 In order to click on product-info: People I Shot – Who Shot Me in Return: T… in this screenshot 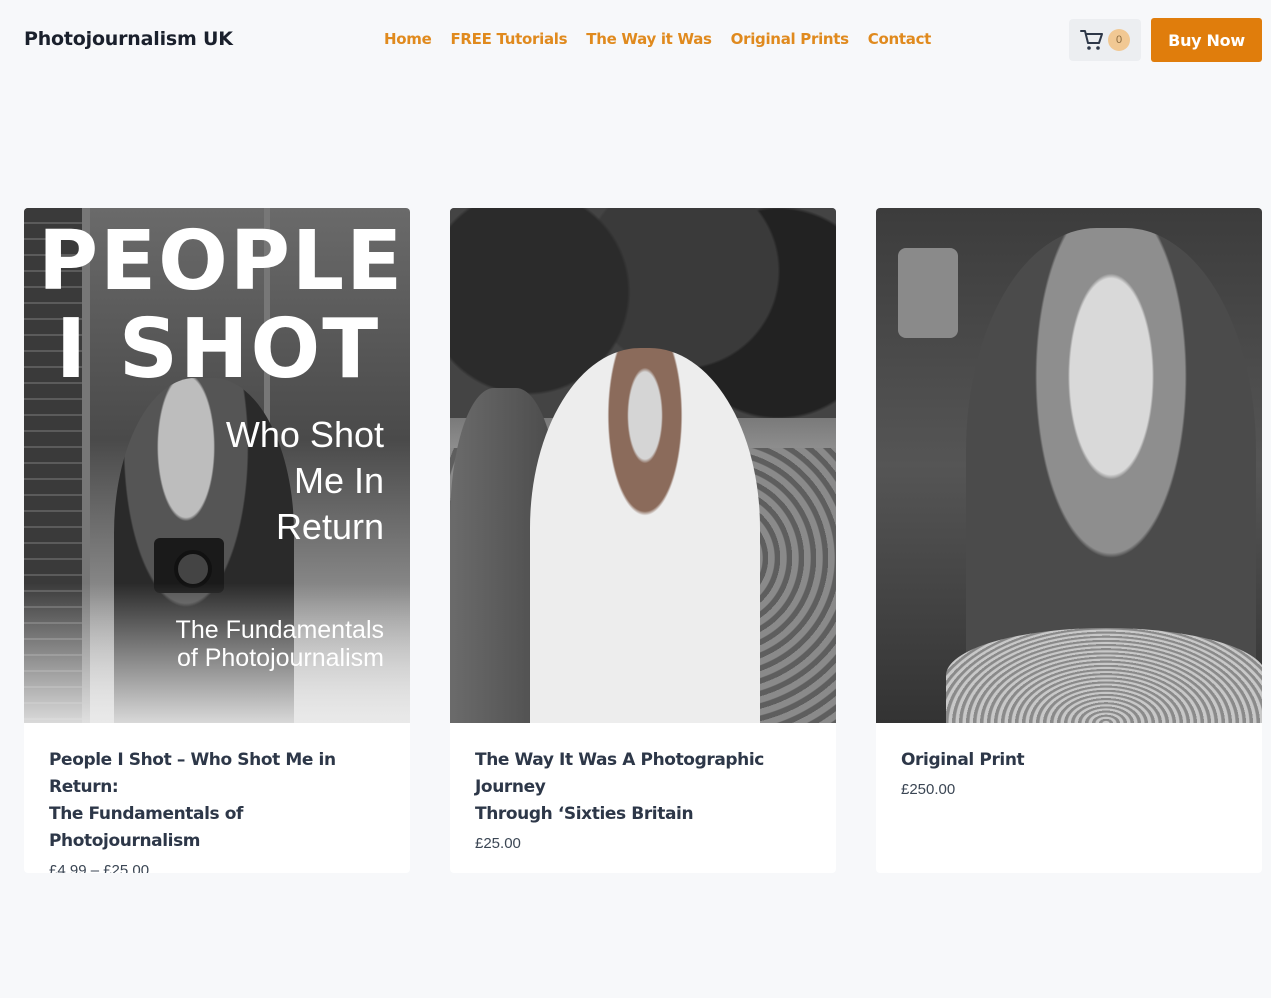, I will do `click(217, 798)`.